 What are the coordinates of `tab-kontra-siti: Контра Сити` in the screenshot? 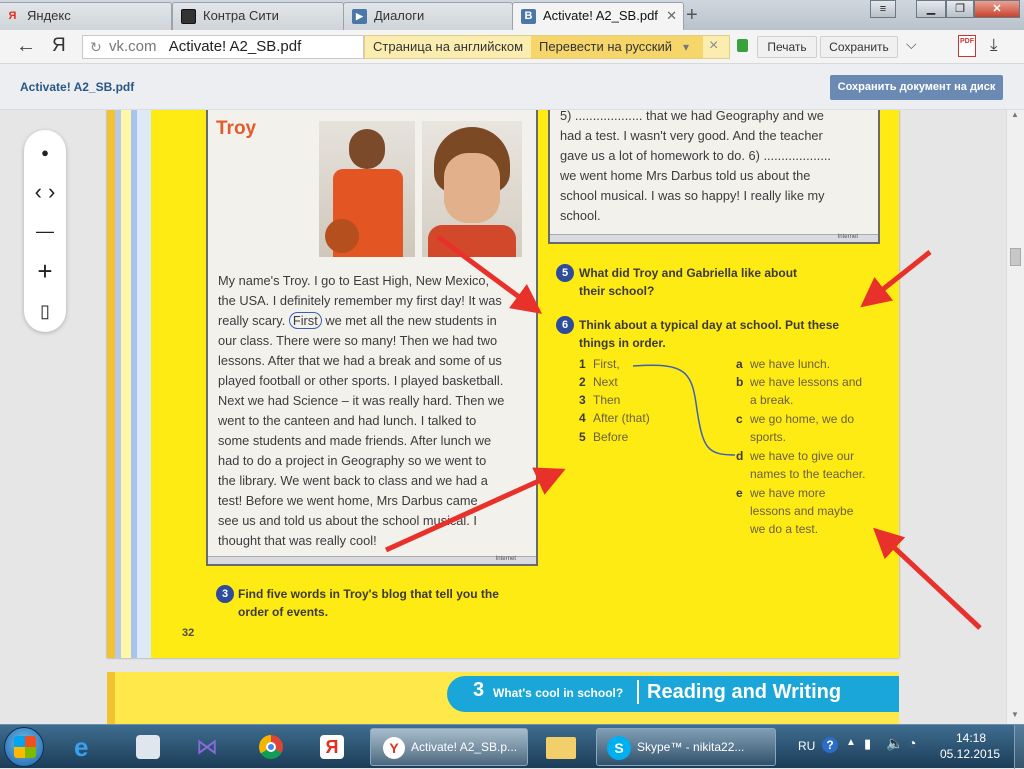 It's located at (258, 16).